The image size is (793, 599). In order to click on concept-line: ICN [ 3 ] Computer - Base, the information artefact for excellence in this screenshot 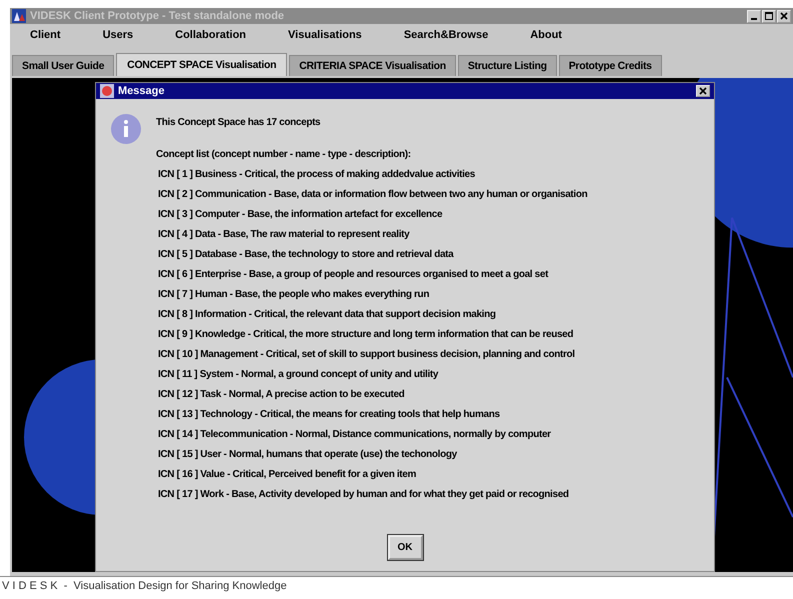, I will do `click(300, 215)`.